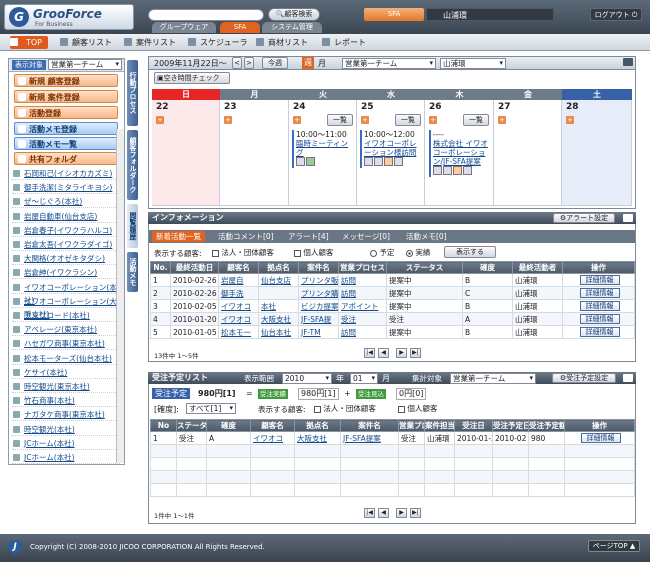 Image resolution: width=650 pixels, height=562 pixels. What do you see at coordinates (243, 252) in the screenshot?
I see `filter-corp: 法人・団体顧客` at bounding box center [243, 252].